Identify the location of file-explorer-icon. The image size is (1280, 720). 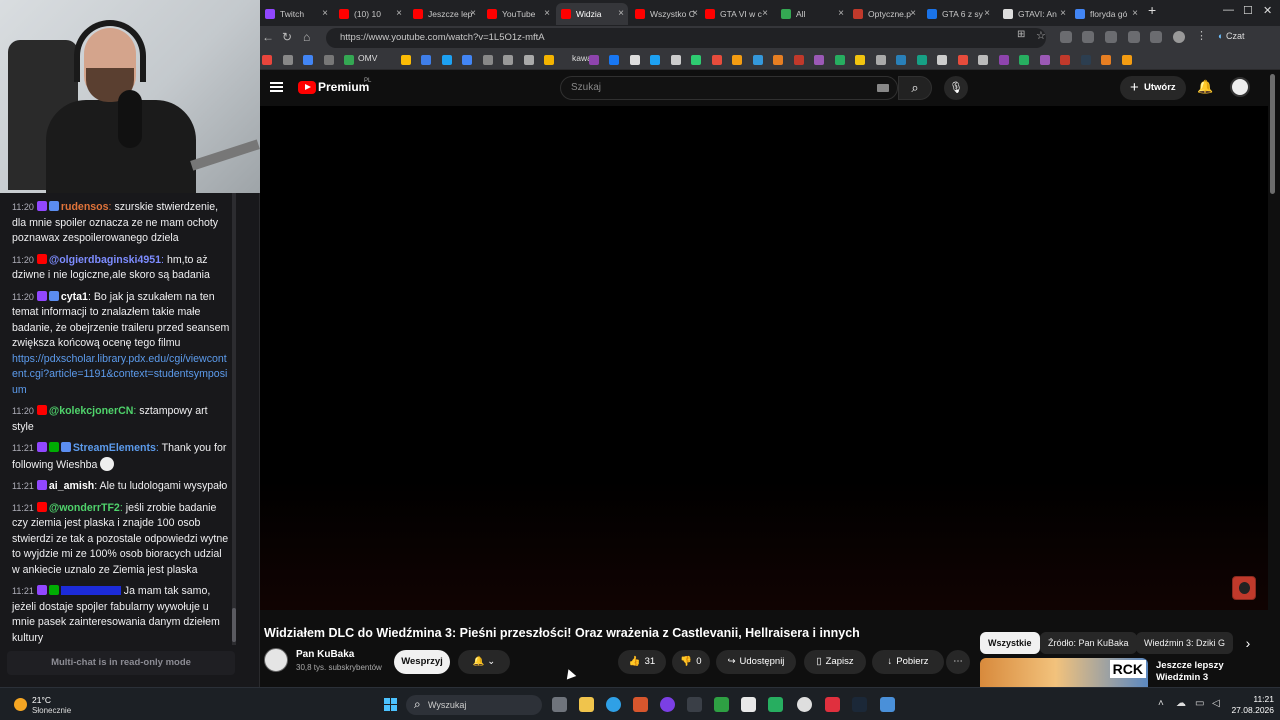
(586, 704).